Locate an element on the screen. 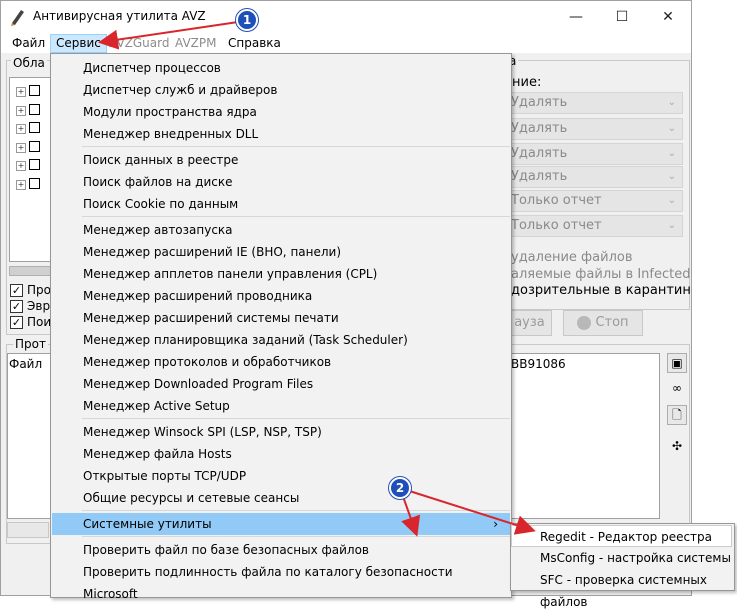 The height and width of the screenshot is (613, 737). file-label: Файл is located at coordinates (26, 364).